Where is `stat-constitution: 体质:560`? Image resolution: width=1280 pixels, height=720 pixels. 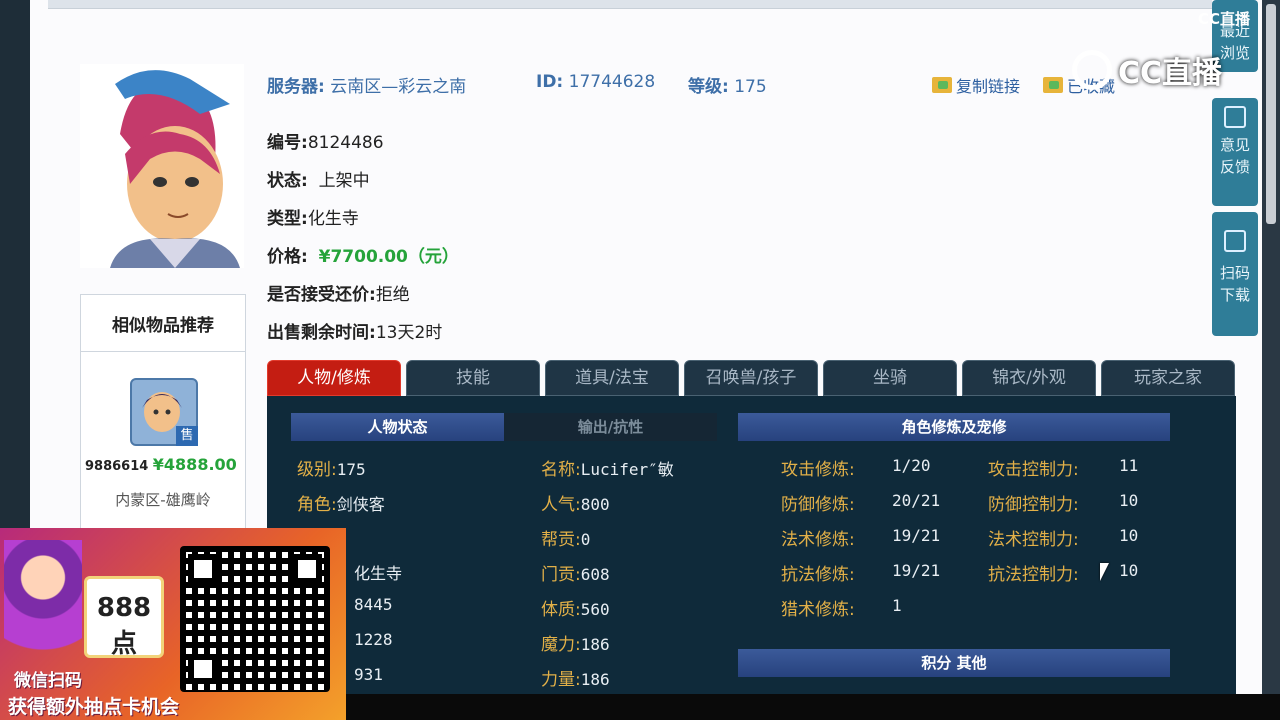
stat-constitution: 体质:560 is located at coordinates (575, 610).